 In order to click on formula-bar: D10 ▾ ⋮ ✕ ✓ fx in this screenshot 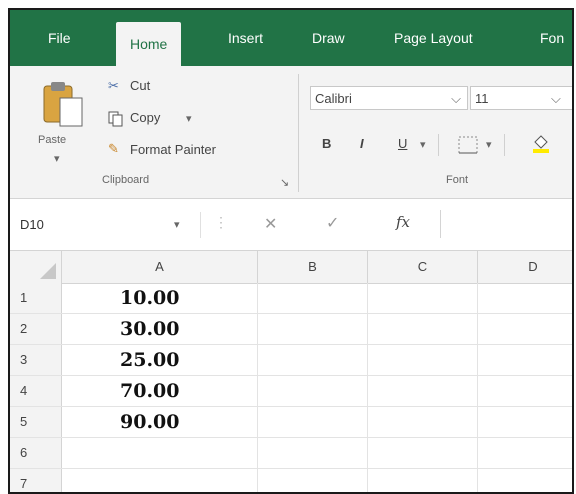, I will do `click(291, 225)`.